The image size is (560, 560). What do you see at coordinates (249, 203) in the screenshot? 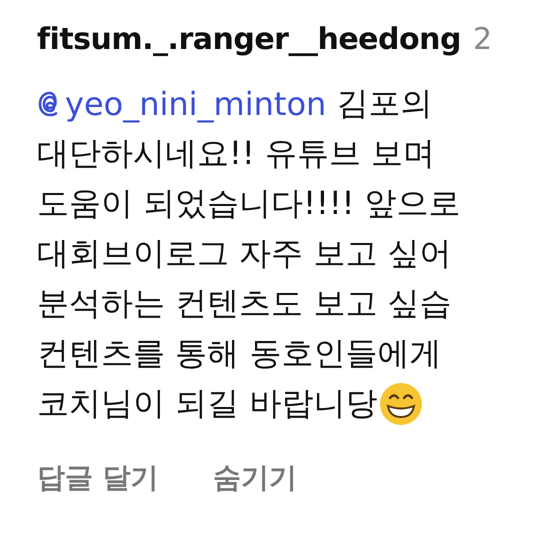
I see `comment-text: 도움이 되었습니다!!!! 앞으로` at bounding box center [249, 203].